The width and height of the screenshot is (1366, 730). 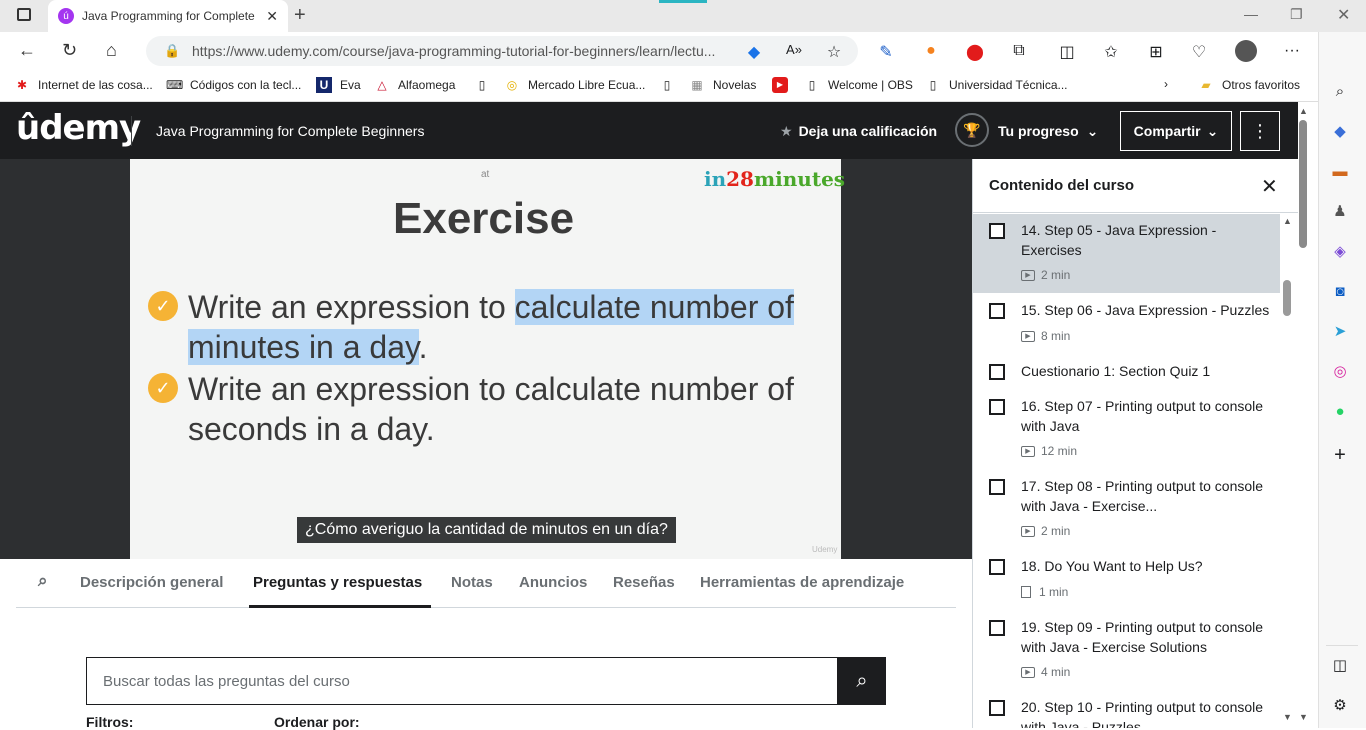 I want to click on tab-qa: Preguntas y respuestas, so click(x=337, y=582).